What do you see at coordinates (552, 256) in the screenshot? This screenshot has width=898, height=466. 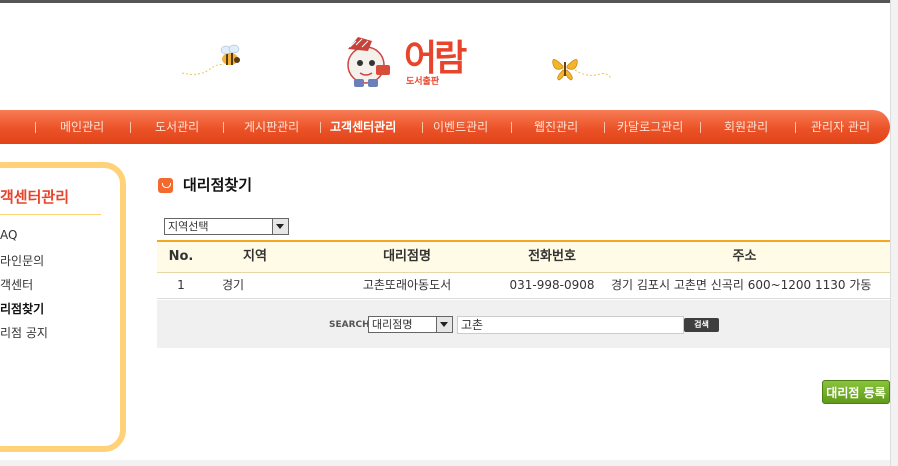 I see `column-header-phone: 전화번호` at bounding box center [552, 256].